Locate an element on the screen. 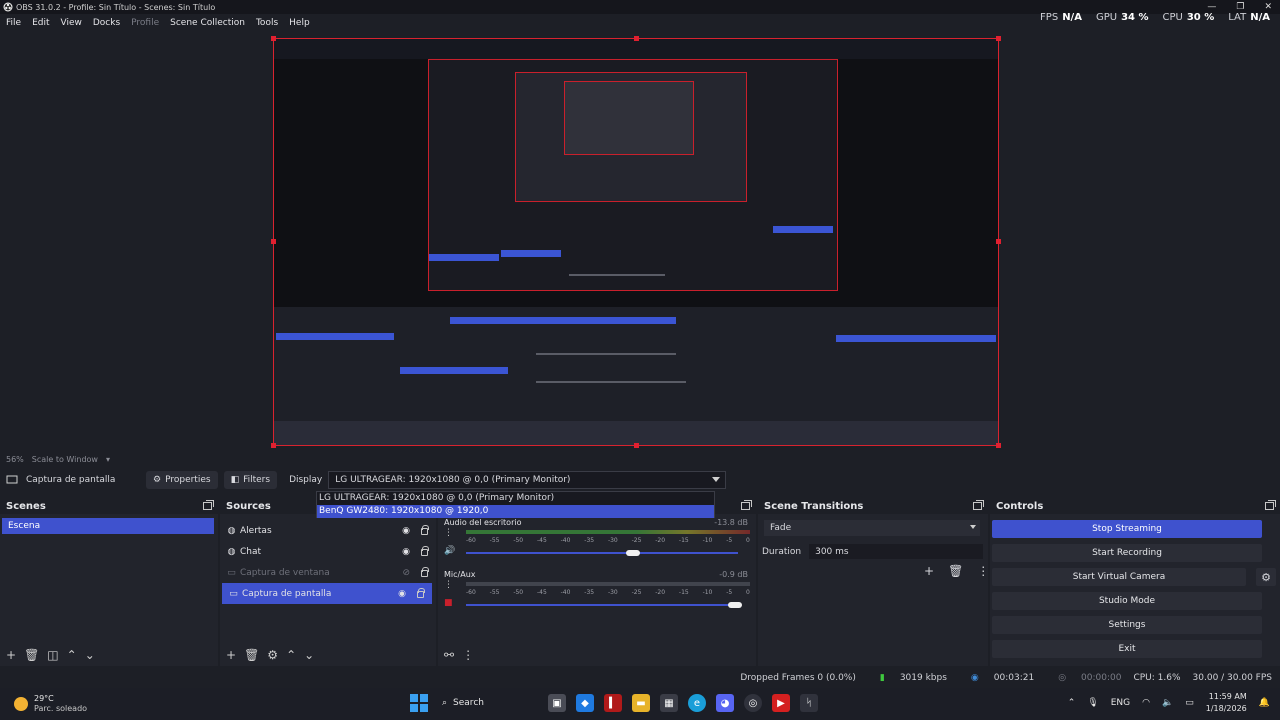 The image size is (1280, 720). settings-button: Settings is located at coordinates (1127, 625).